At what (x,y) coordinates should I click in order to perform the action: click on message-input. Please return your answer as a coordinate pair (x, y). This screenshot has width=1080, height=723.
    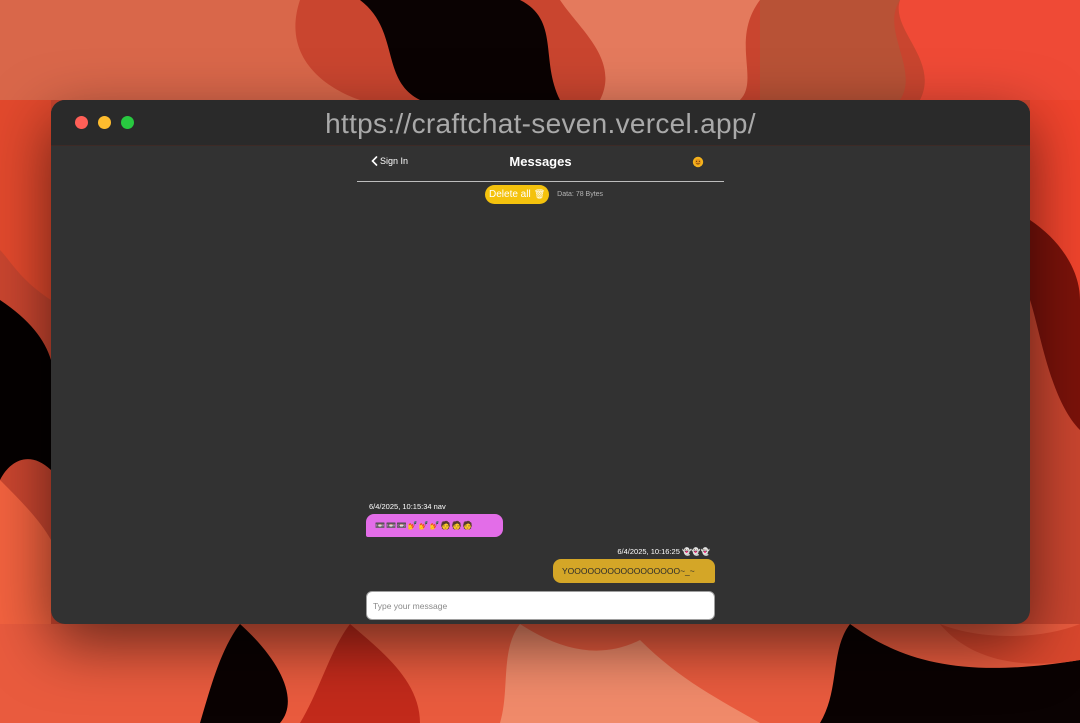
    Looking at the image, I should click on (540, 605).